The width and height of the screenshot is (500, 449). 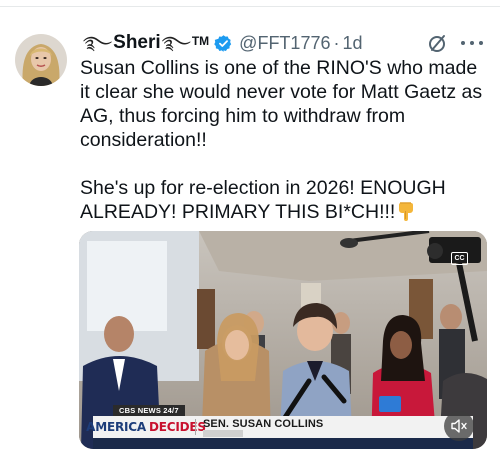 What do you see at coordinates (472, 43) in the screenshot?
I see `more-options-icon` at bounding box center [472, 43].